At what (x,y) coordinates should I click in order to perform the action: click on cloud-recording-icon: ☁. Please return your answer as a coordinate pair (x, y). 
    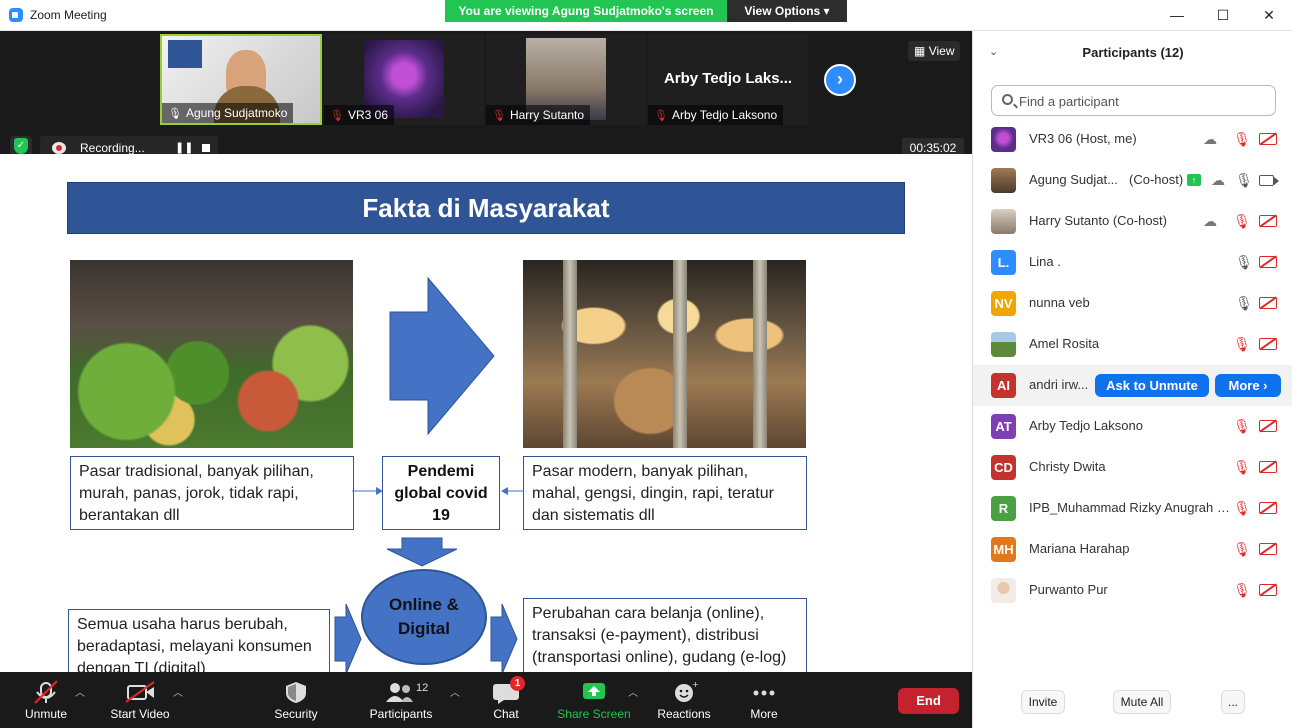
    Looking at the image, I should click on (1210, 139).